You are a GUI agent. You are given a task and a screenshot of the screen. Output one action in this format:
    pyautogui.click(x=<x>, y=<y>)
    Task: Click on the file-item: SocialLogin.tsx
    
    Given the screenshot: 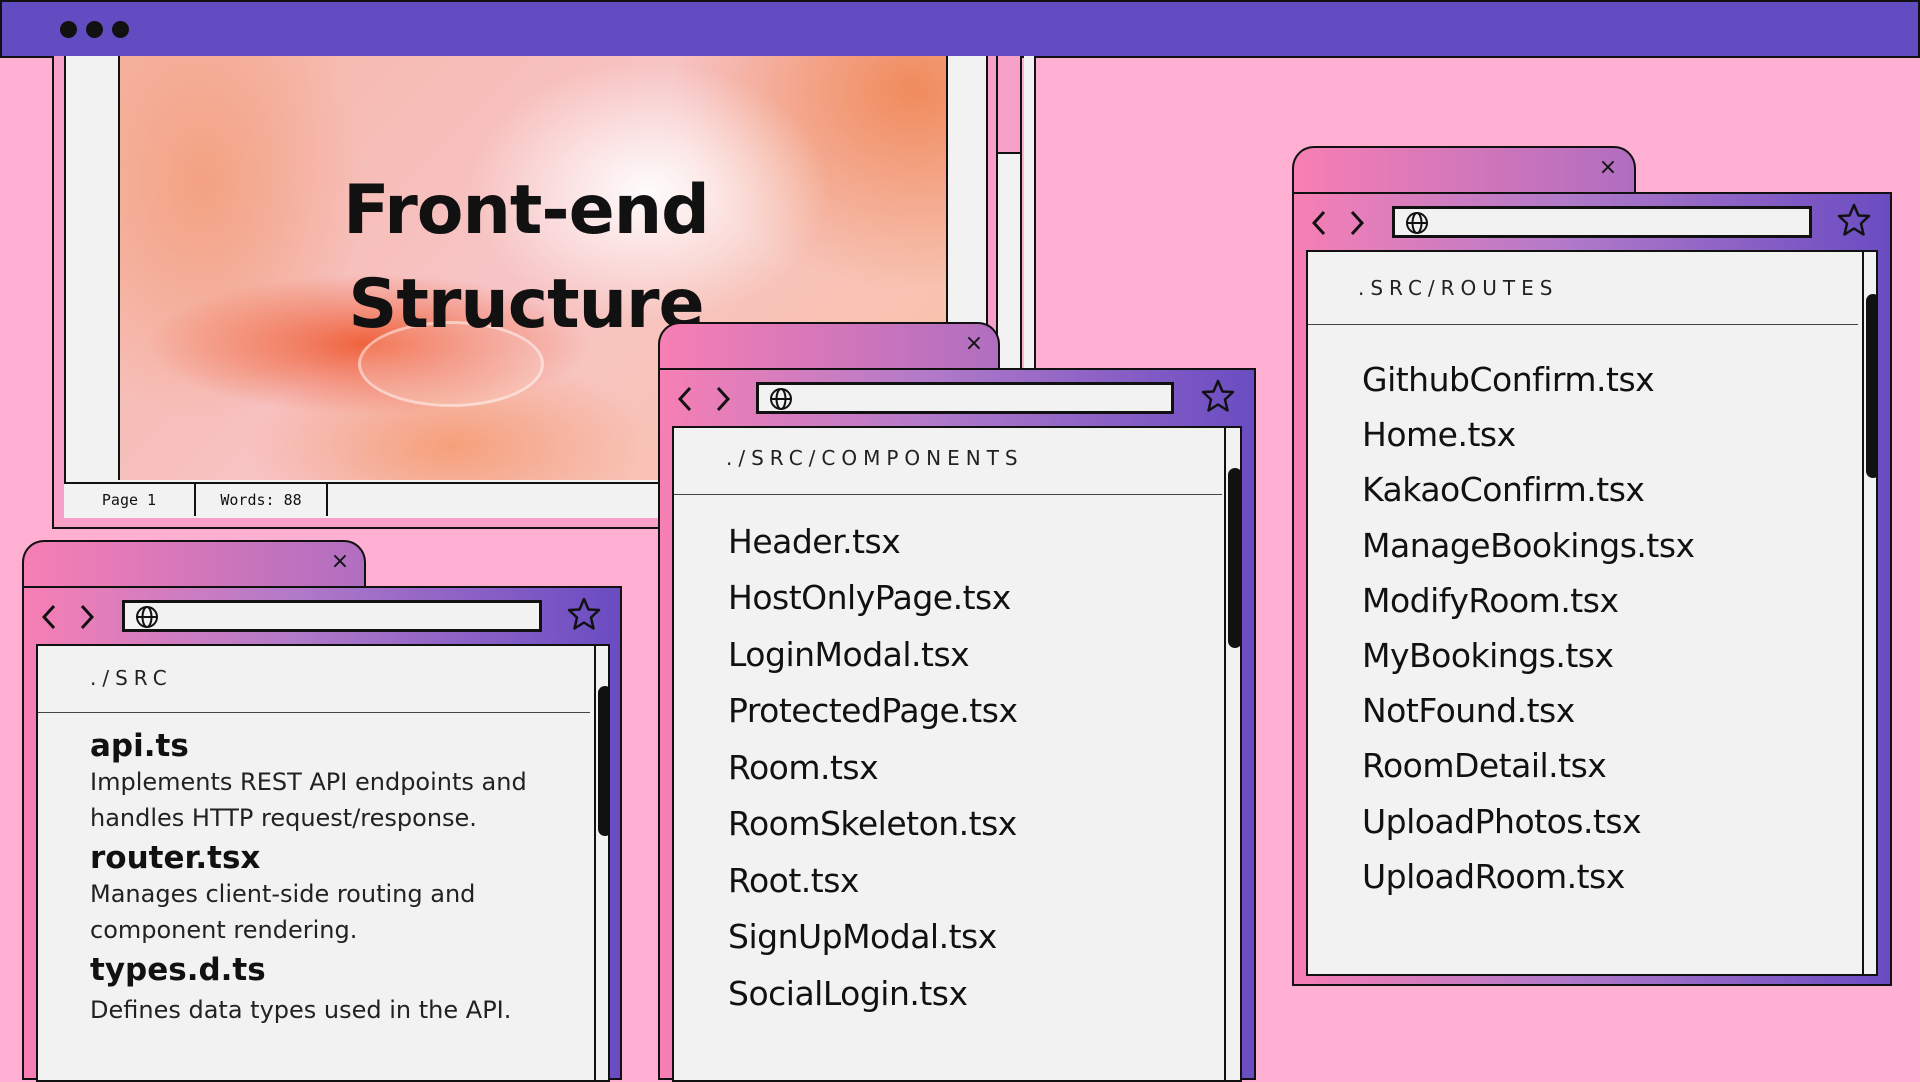 What is the action you would take?
    pyautogui.click(x=848, y=993)
    